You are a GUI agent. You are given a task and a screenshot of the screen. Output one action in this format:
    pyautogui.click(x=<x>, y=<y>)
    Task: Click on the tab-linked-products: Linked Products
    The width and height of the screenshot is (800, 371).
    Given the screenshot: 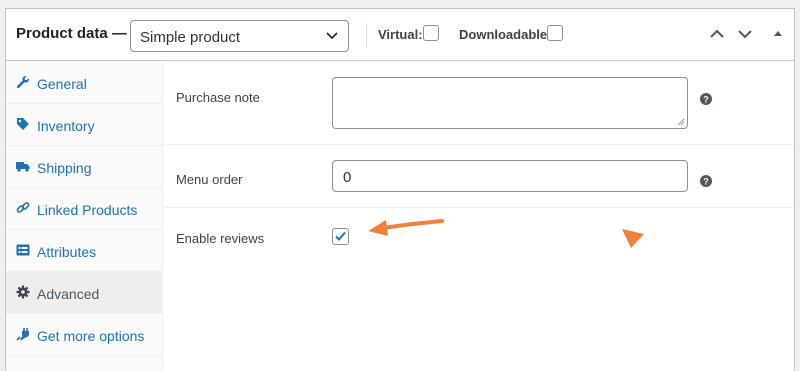 What is the action you would take?
    pyautogui.click(x=84, y=209)
    